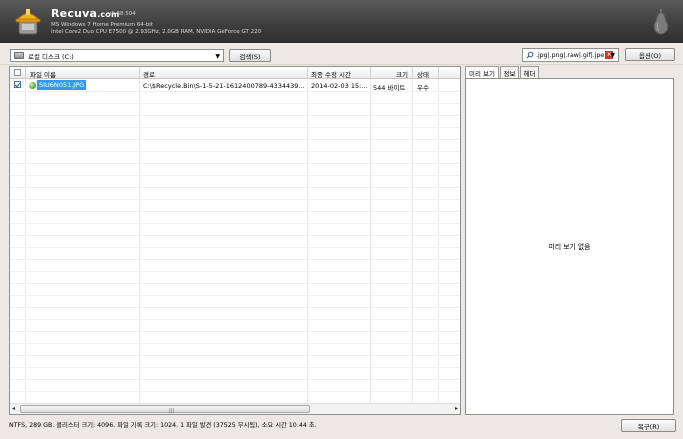  What do you see at coordinates (650, 54) in the screenshot?
I see `options-button: 옵션(O)` at bounding box center [650, 54].